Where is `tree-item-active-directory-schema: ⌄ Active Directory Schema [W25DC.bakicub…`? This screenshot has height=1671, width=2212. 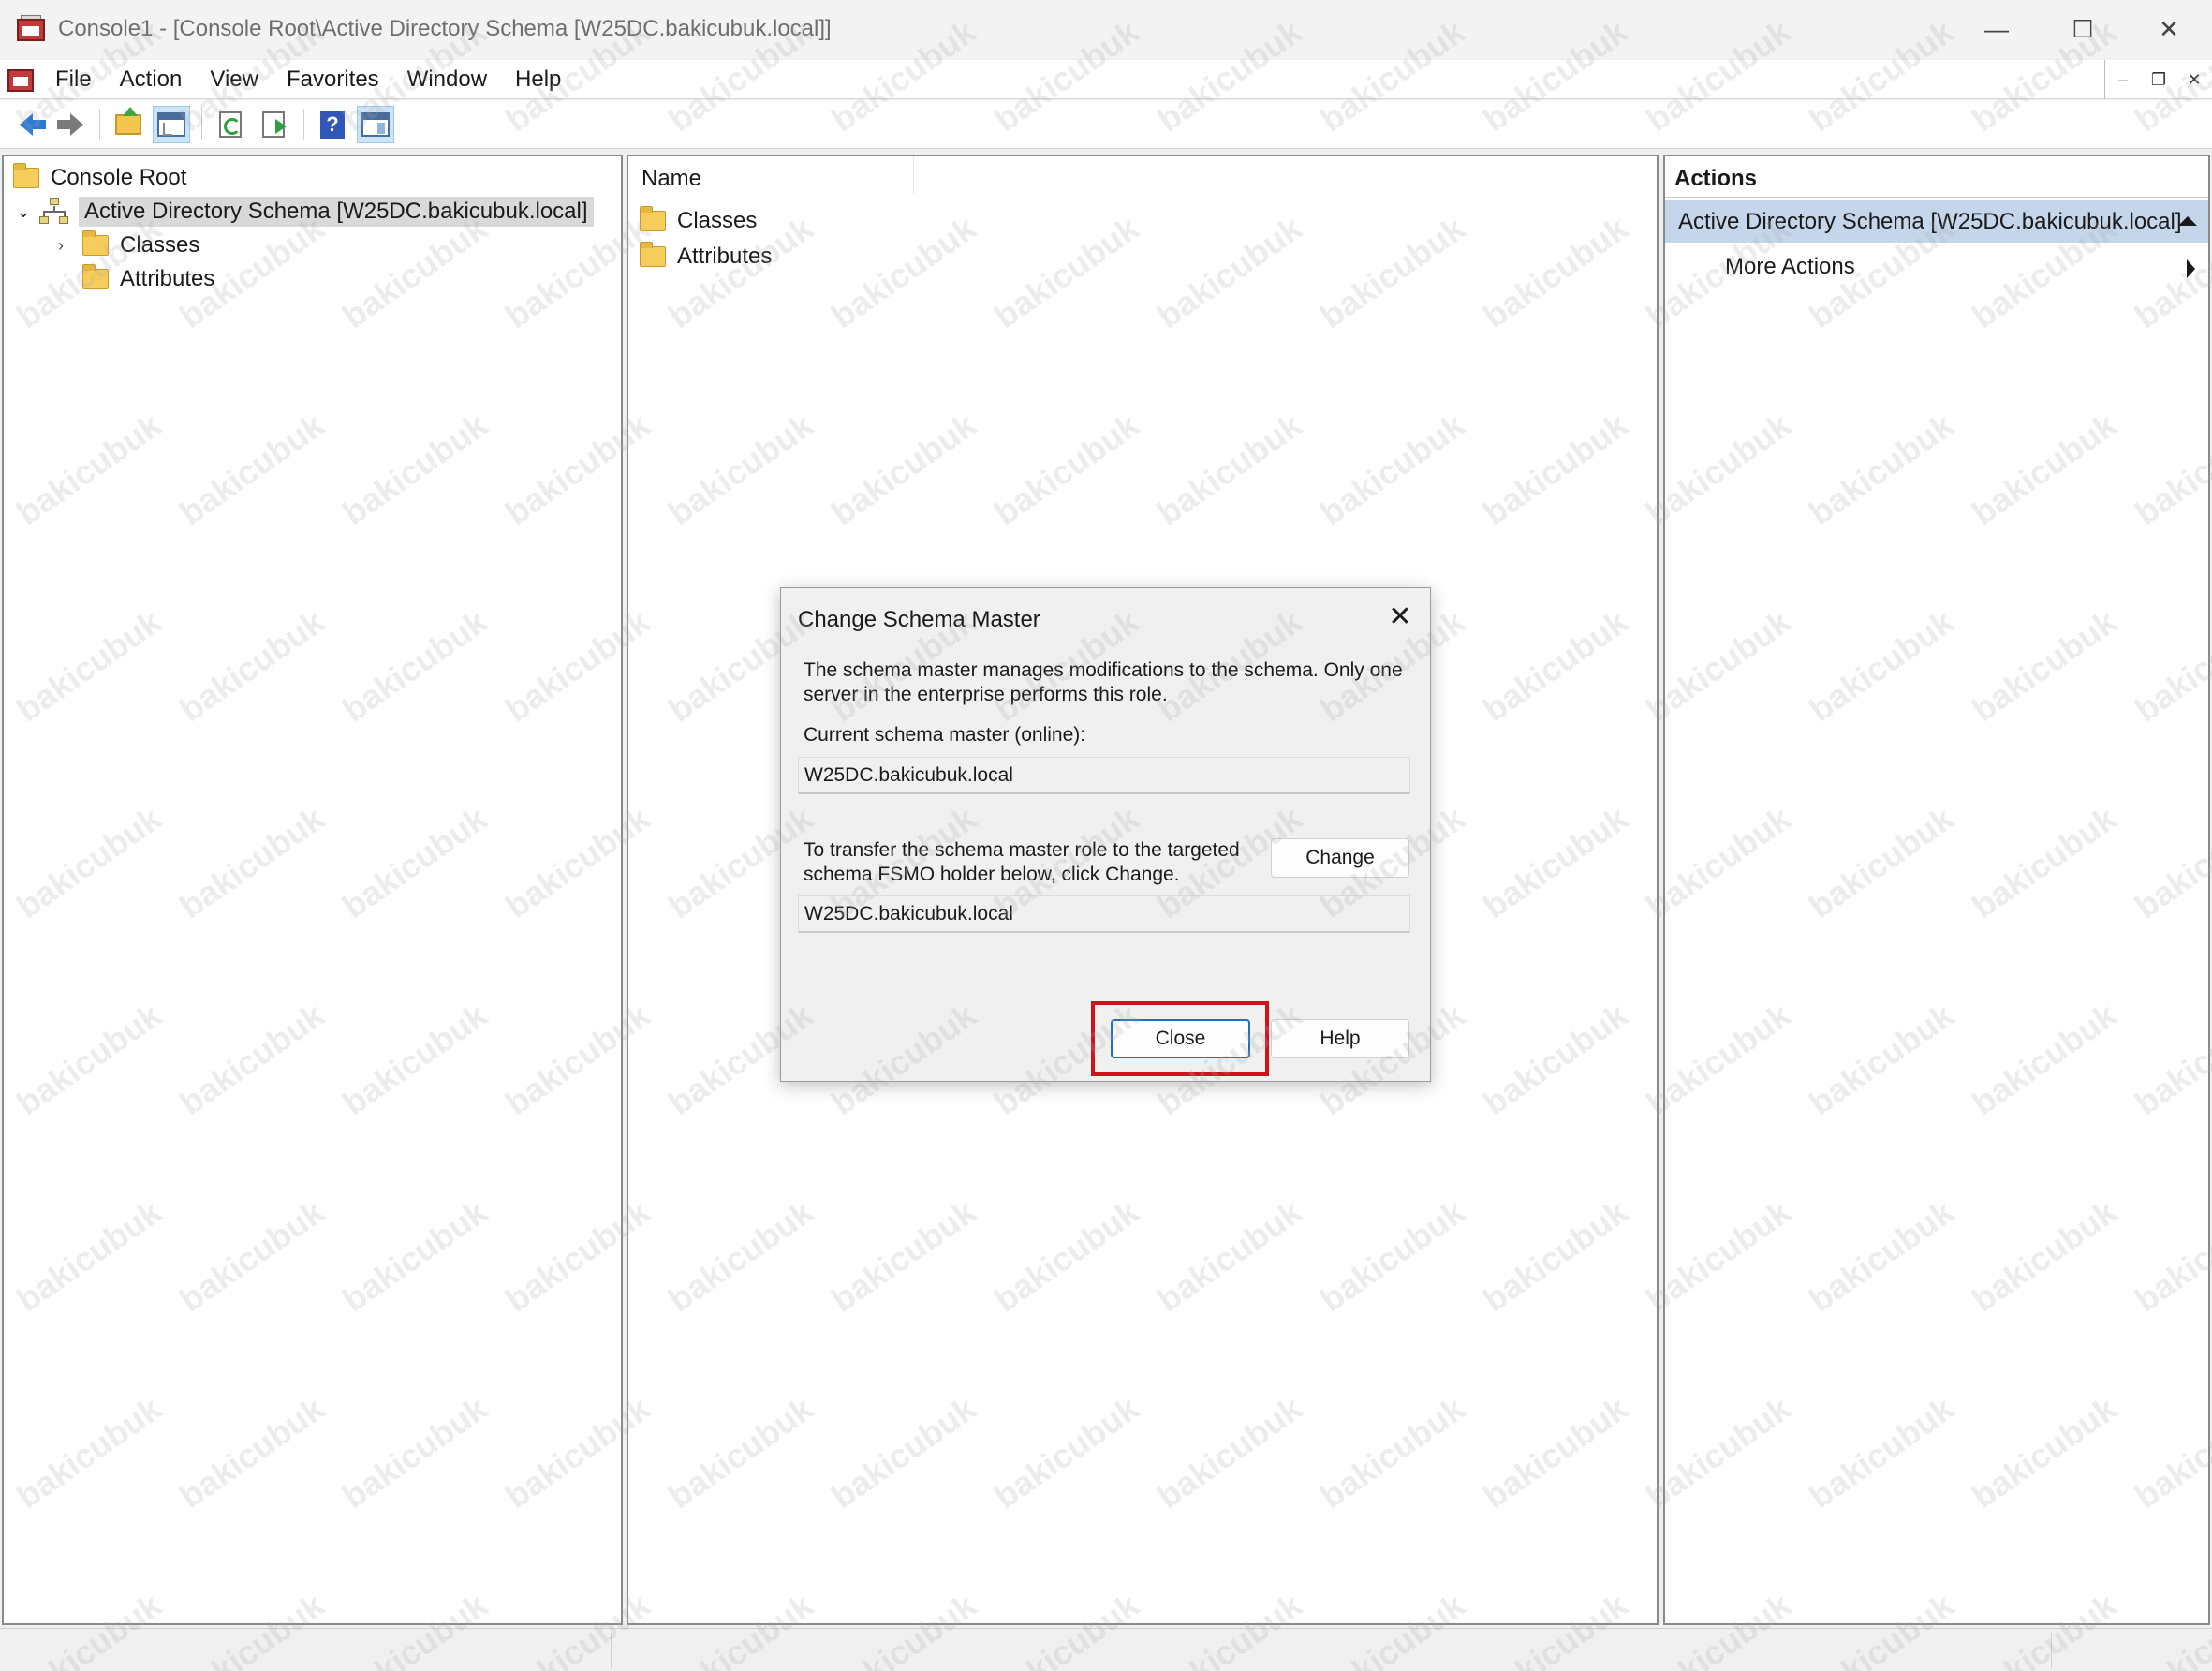
tree-item-active-directory-schema: ⌄ Active Directory Schema [W25DC.bakicub… is located at coordinates (303, 212).